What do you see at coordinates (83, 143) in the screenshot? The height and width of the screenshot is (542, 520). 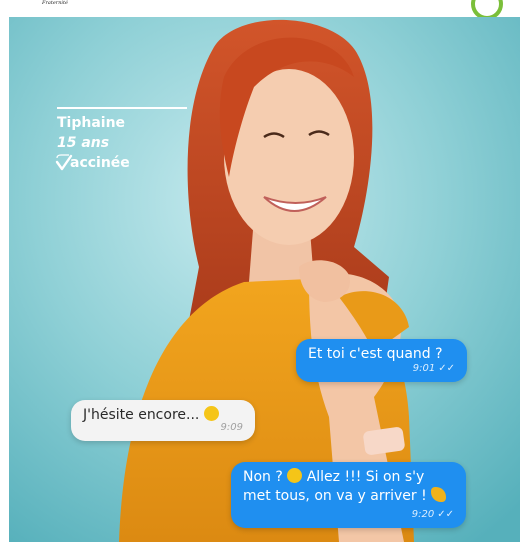 I see `person-age: 15 ans` at bounding box center [83, 143].